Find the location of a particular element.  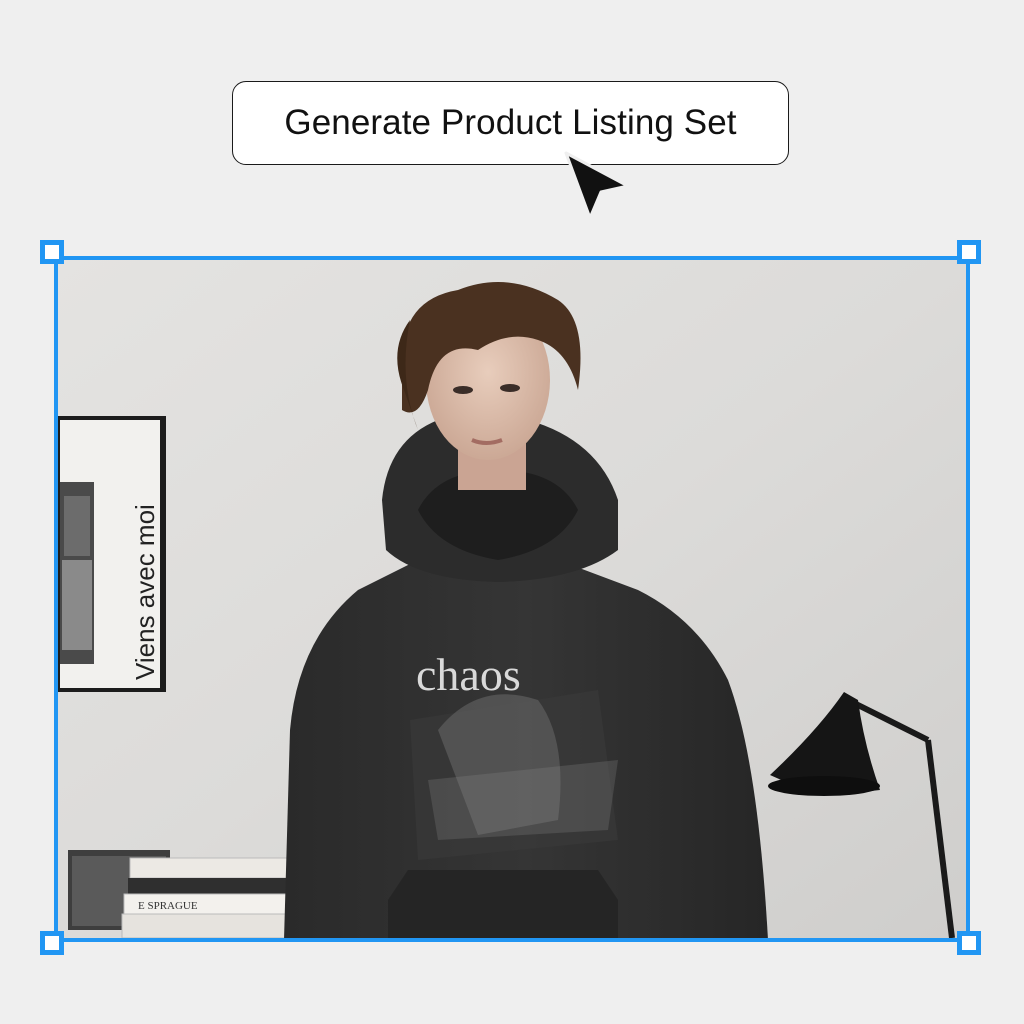

hoodie-print-text: chaos is located at coordinates (468, 674).